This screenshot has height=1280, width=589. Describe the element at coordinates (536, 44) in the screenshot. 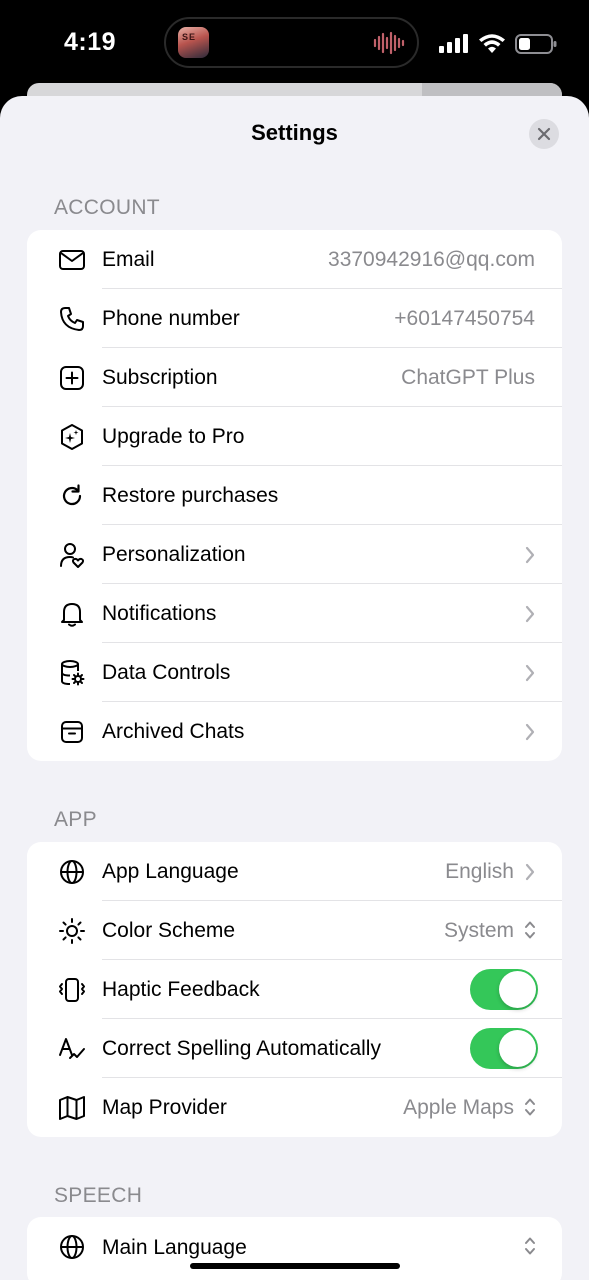

I see `battery-icon` at that location.